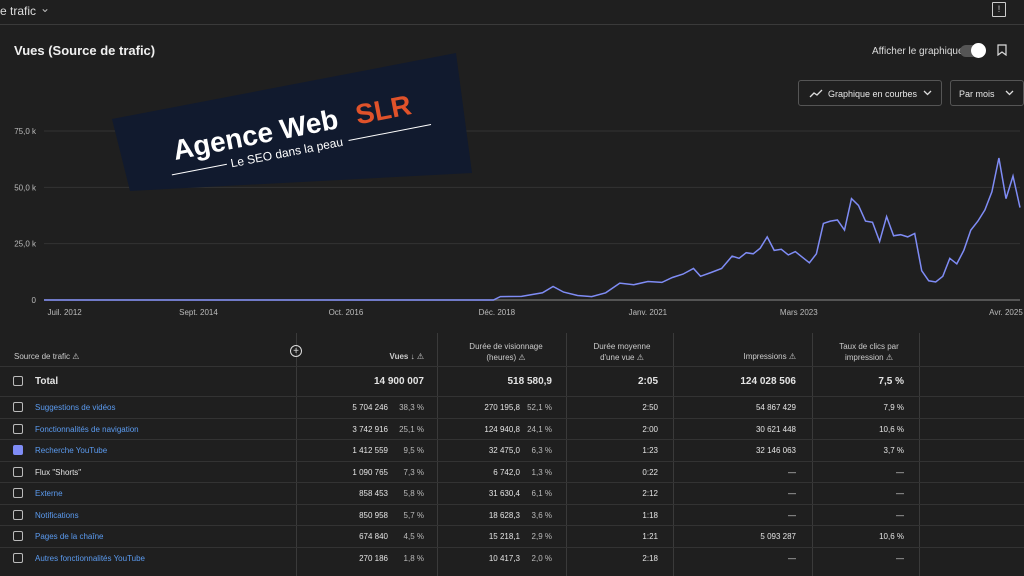  I want to click on chevron-down-icon, so click(1009, 93).